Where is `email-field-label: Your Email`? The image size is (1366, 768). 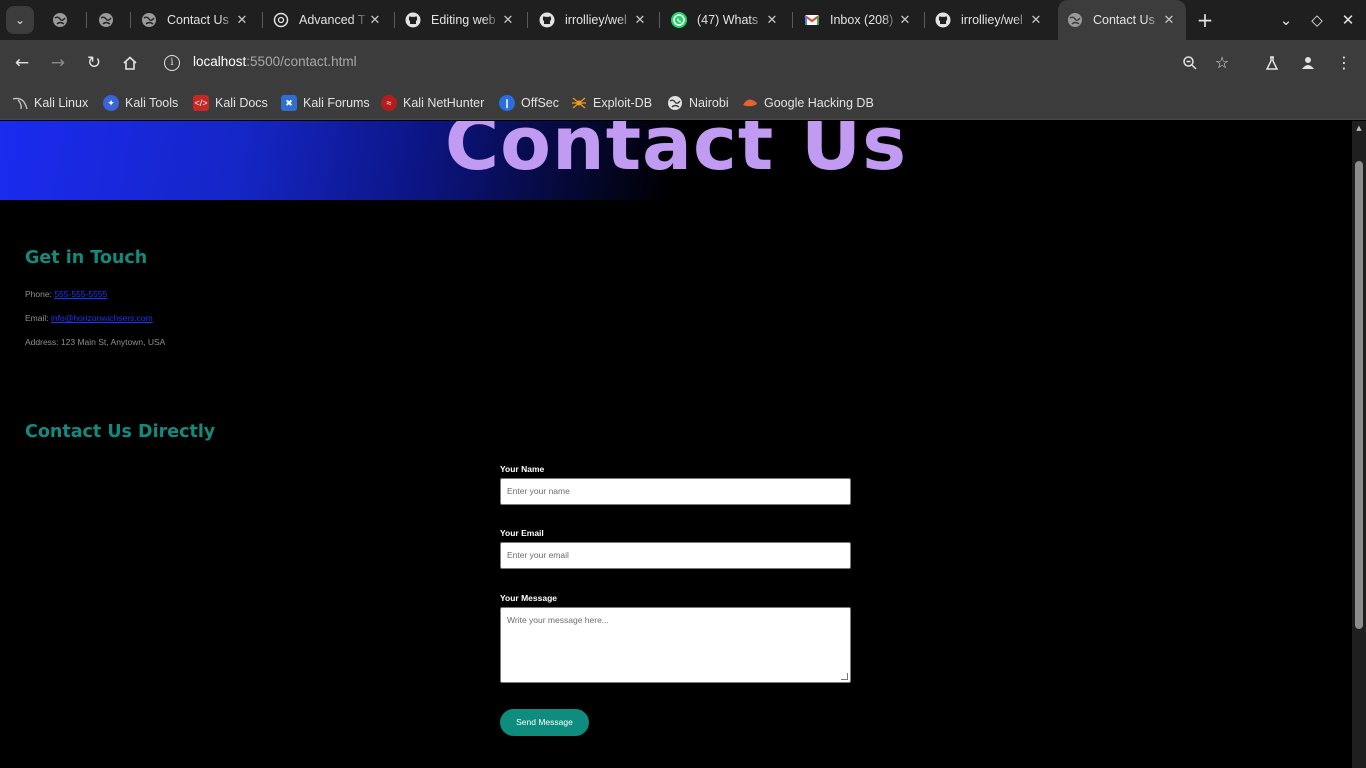 email-field-label: Your Email is located at coordinates (522, 533).